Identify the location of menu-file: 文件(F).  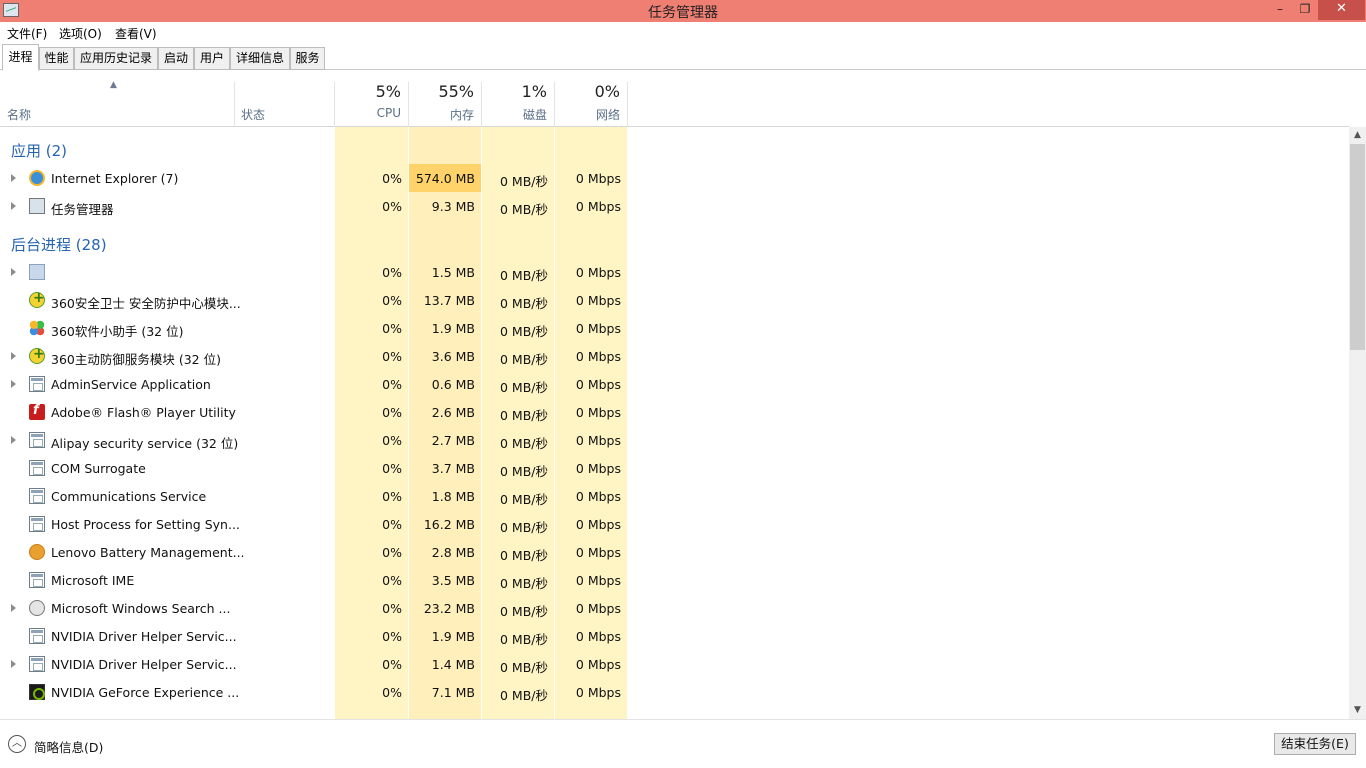
(27, 33).